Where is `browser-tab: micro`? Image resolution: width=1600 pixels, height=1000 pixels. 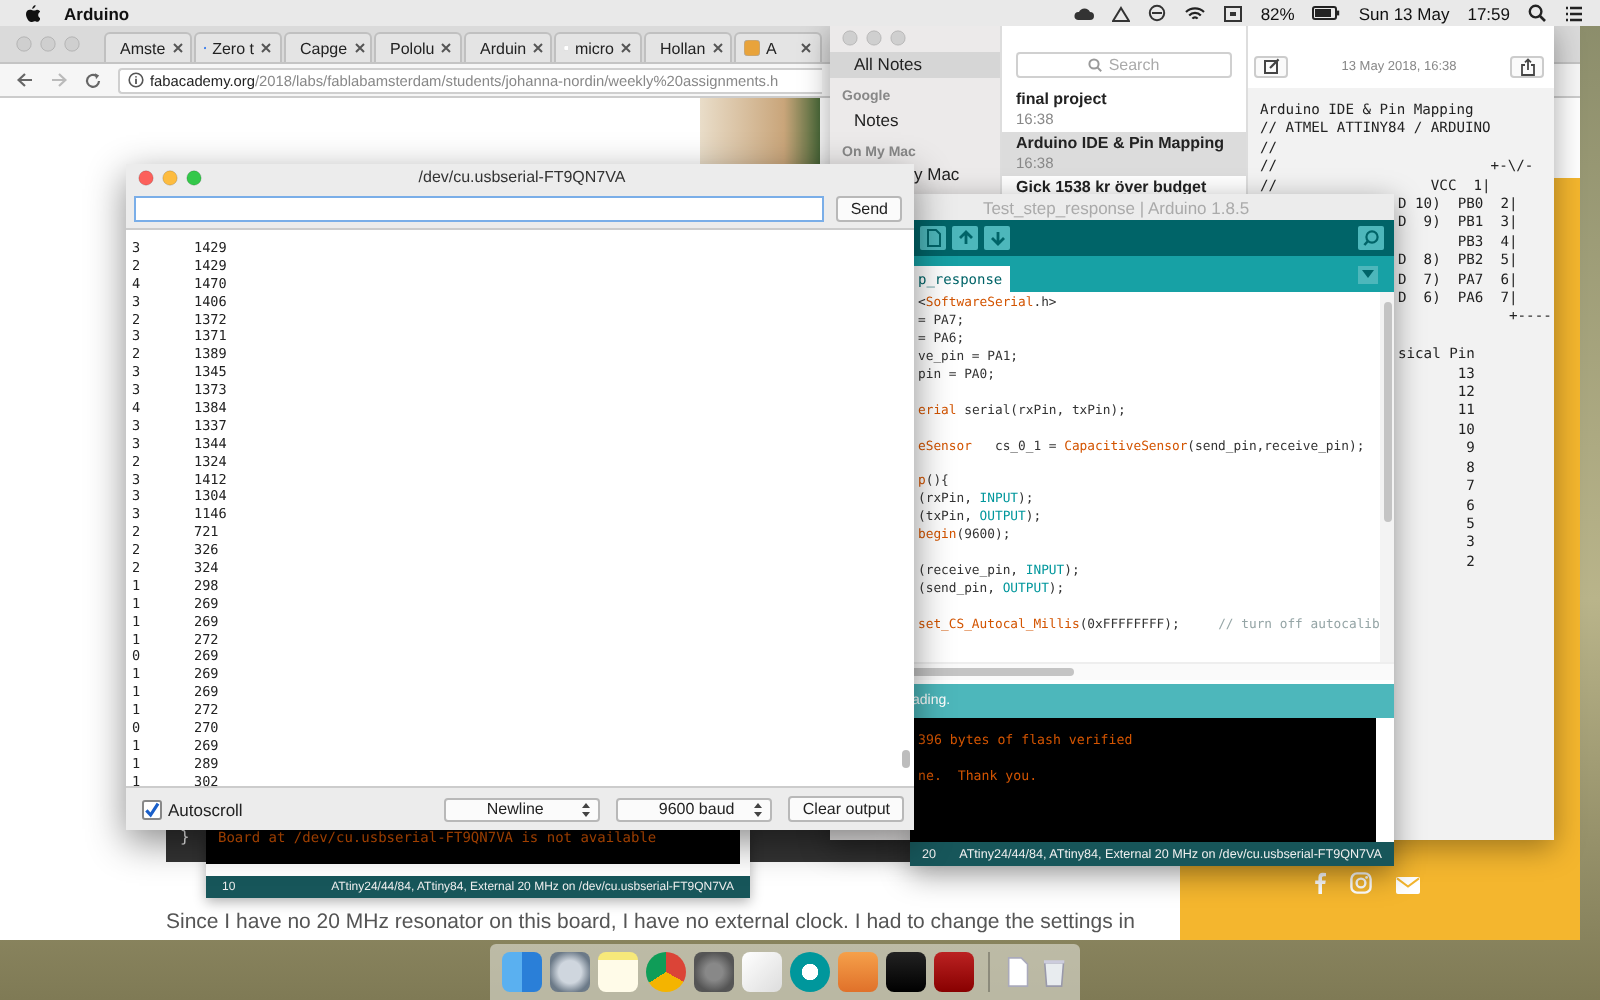 browser-tab: micro is located at coordinates (598, 47).